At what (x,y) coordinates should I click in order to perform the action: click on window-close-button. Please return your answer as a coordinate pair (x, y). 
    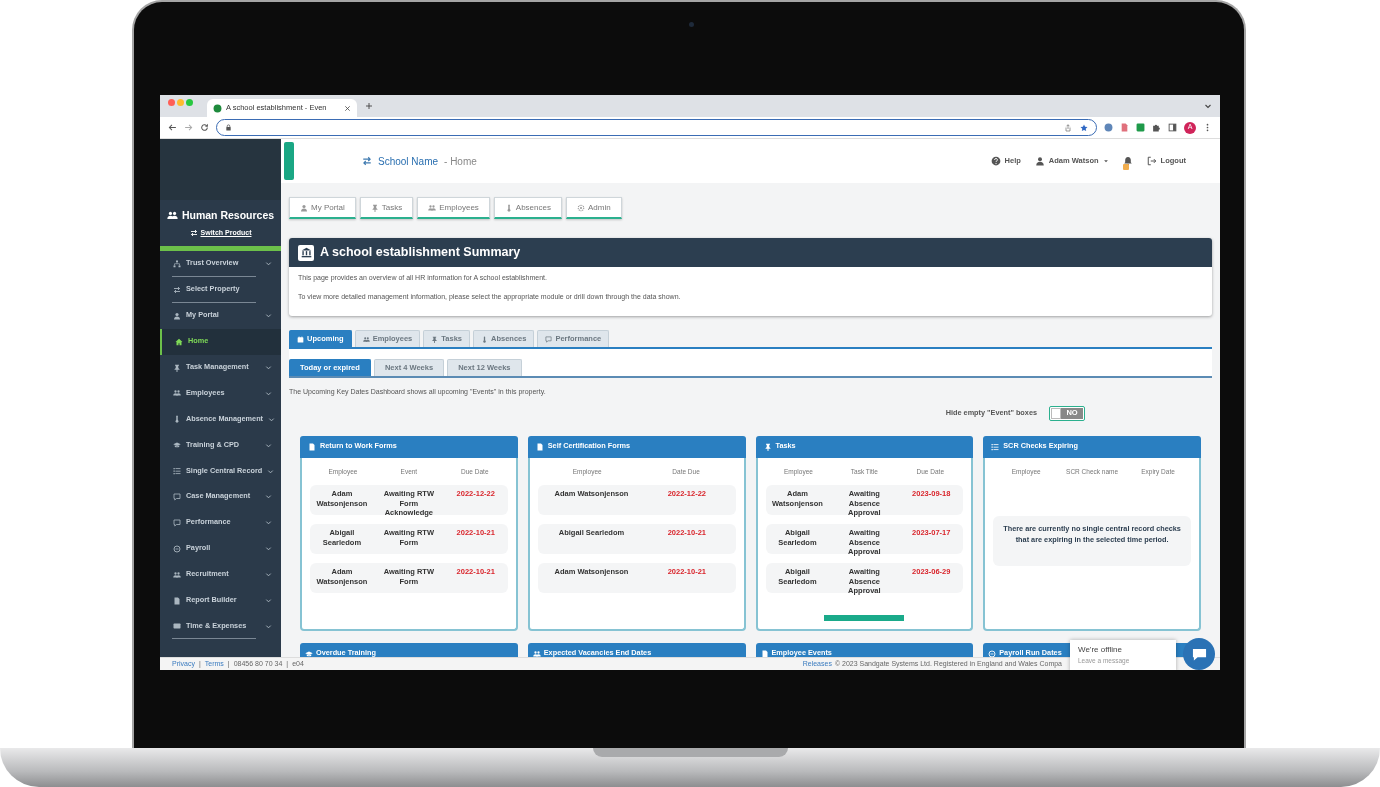
    Looking at the image, I should click on (171, 102).